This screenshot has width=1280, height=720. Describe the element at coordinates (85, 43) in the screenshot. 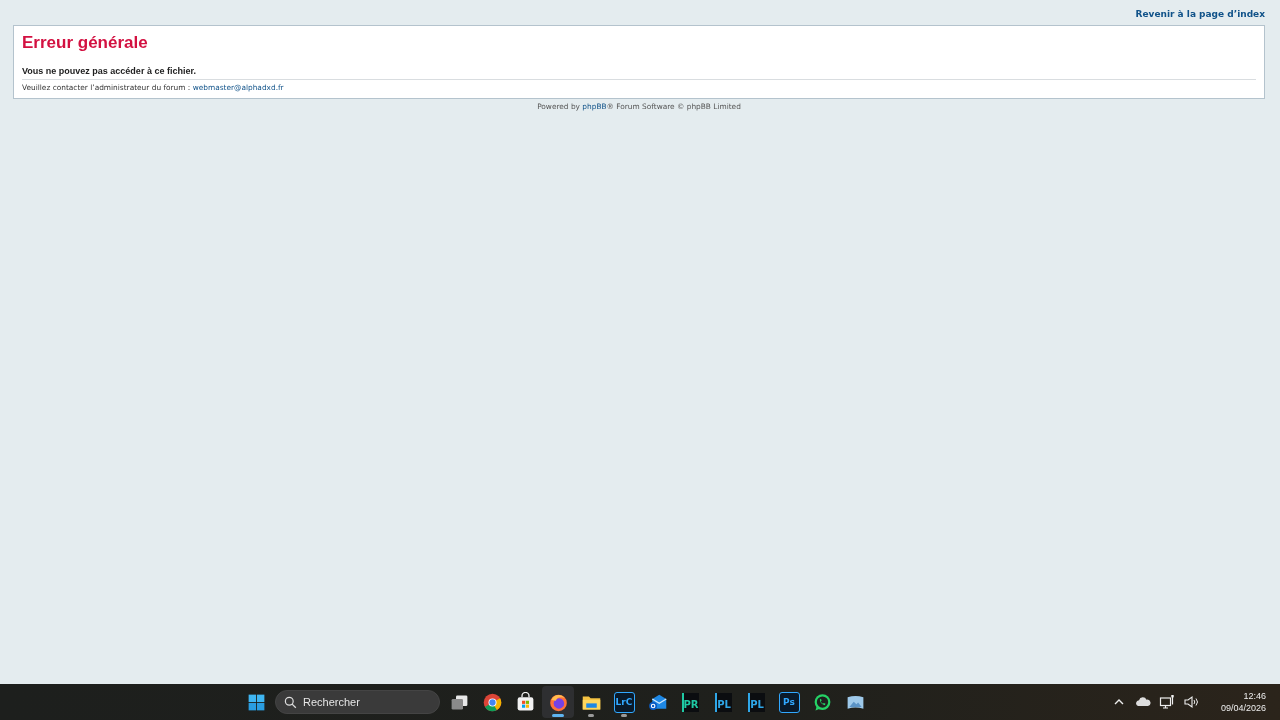

I see `error-title: Erreur générale` at that location.